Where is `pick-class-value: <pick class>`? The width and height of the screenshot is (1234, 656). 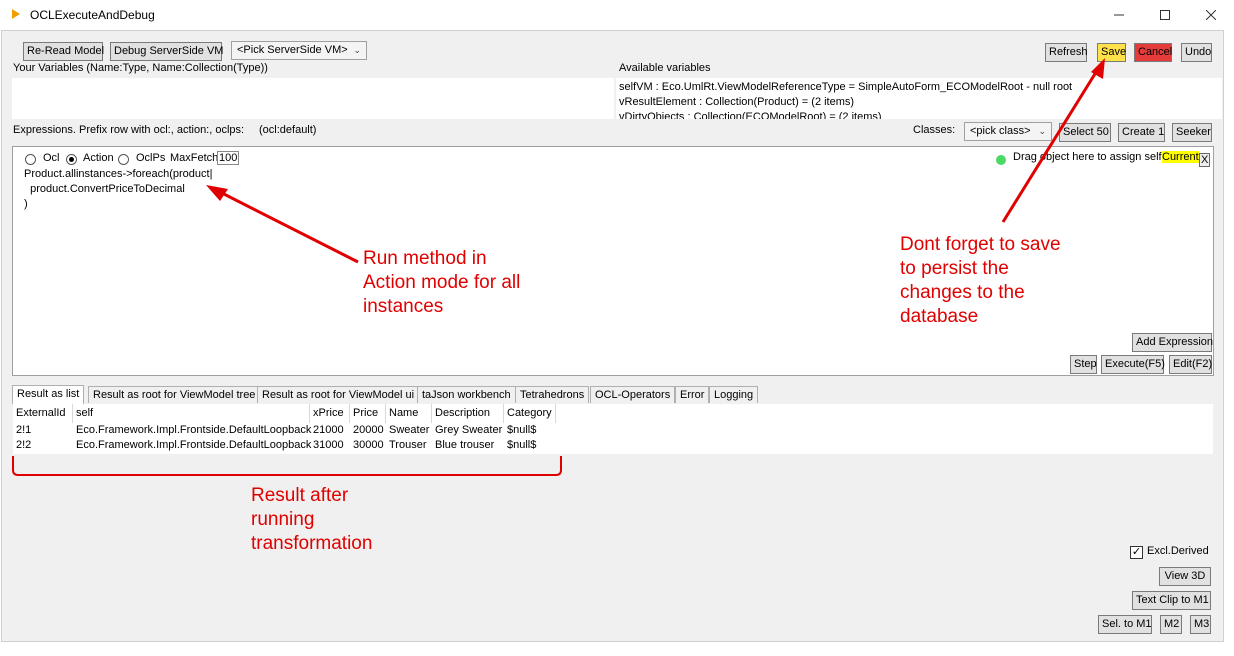 pick-class-value: <pick class> is located at coordinates (1000, 131).